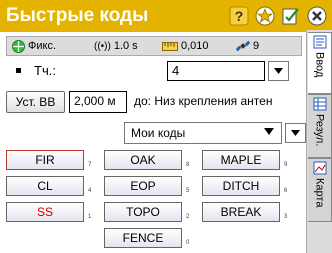 Image resolution: width=332 pixels, height=253 pixels. What do you see at coordinates (241, 212) in the screenshot?
I see `code-button-break: BREAK` at bounding box center [241, 212].